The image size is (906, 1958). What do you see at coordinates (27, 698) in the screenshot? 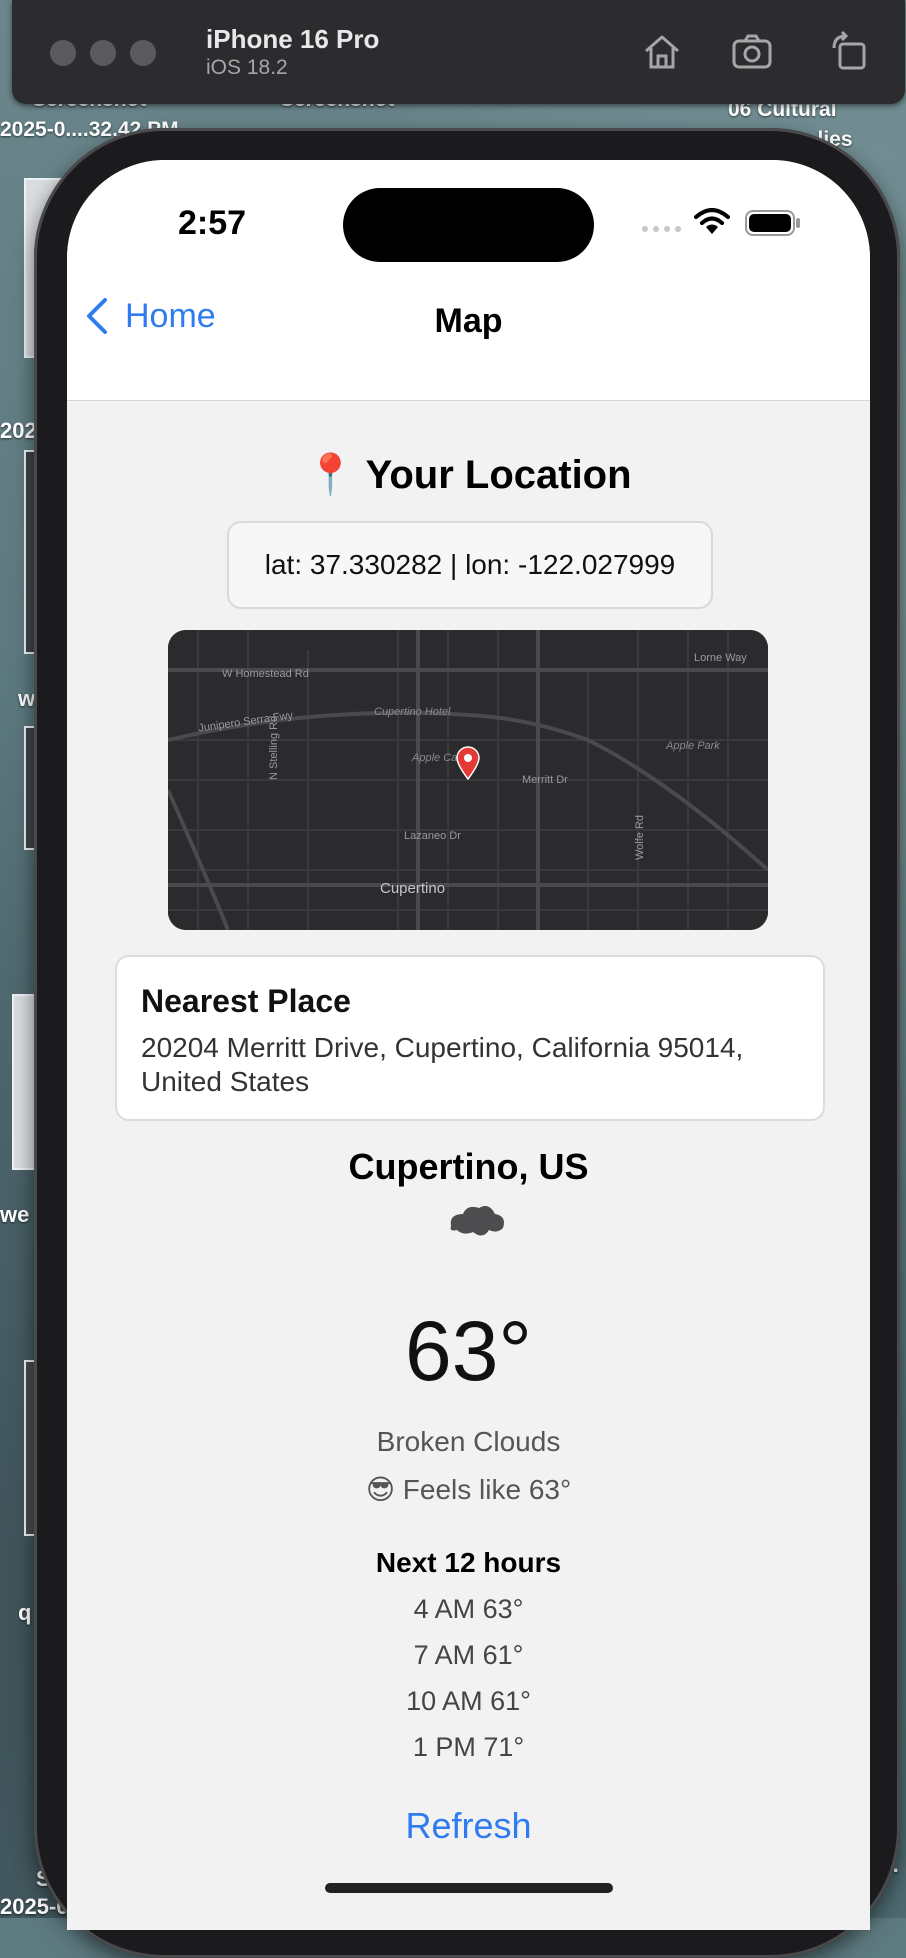
I see `desktop-label: w` at bounding box center [27, 698].